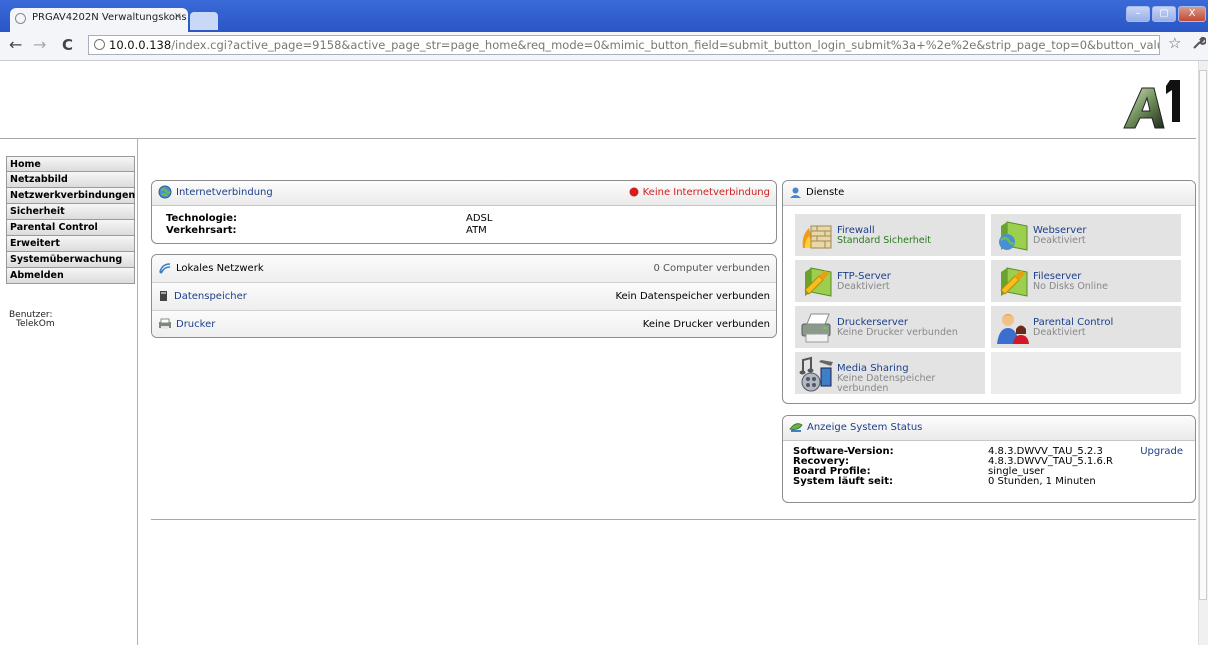 This screenshot has width=1208, height=645. I want to click on services-header: Dienste, so click(989, 193).